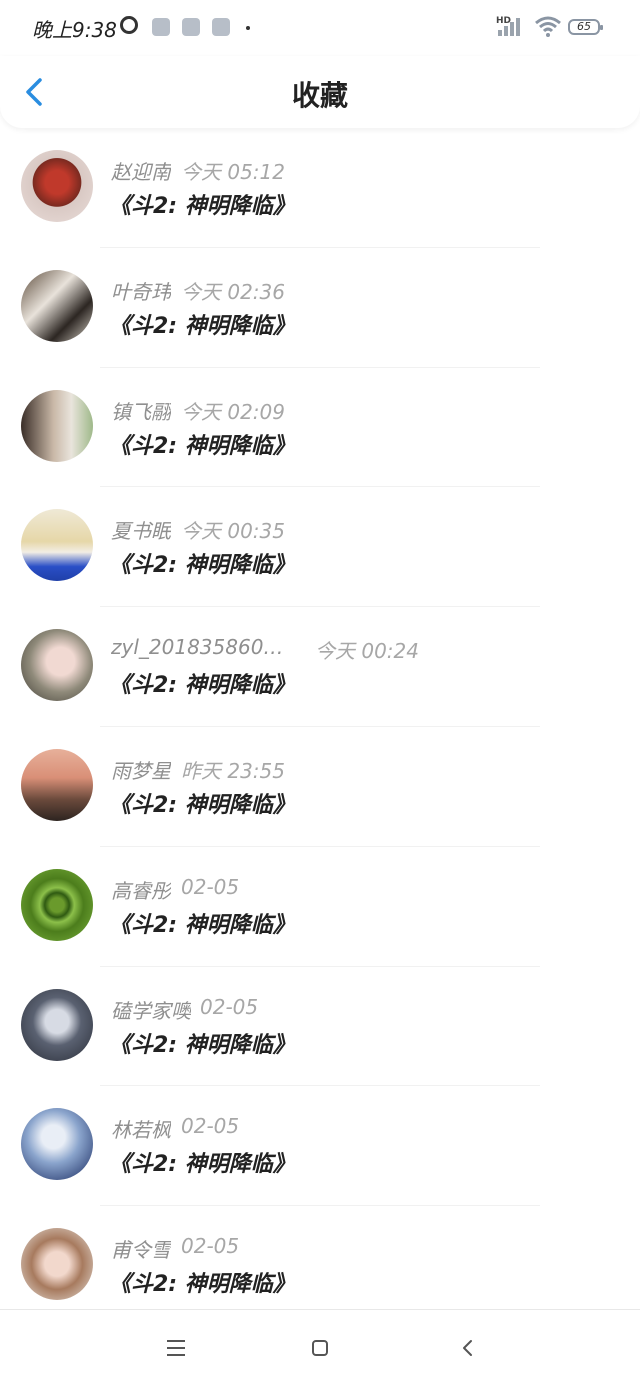 Image resolution: width=640 pixels, height=1388 pixels. I want to click on list-item: 高睿彤 02-05 《斗2: 神明降临》, so click(320, 907).